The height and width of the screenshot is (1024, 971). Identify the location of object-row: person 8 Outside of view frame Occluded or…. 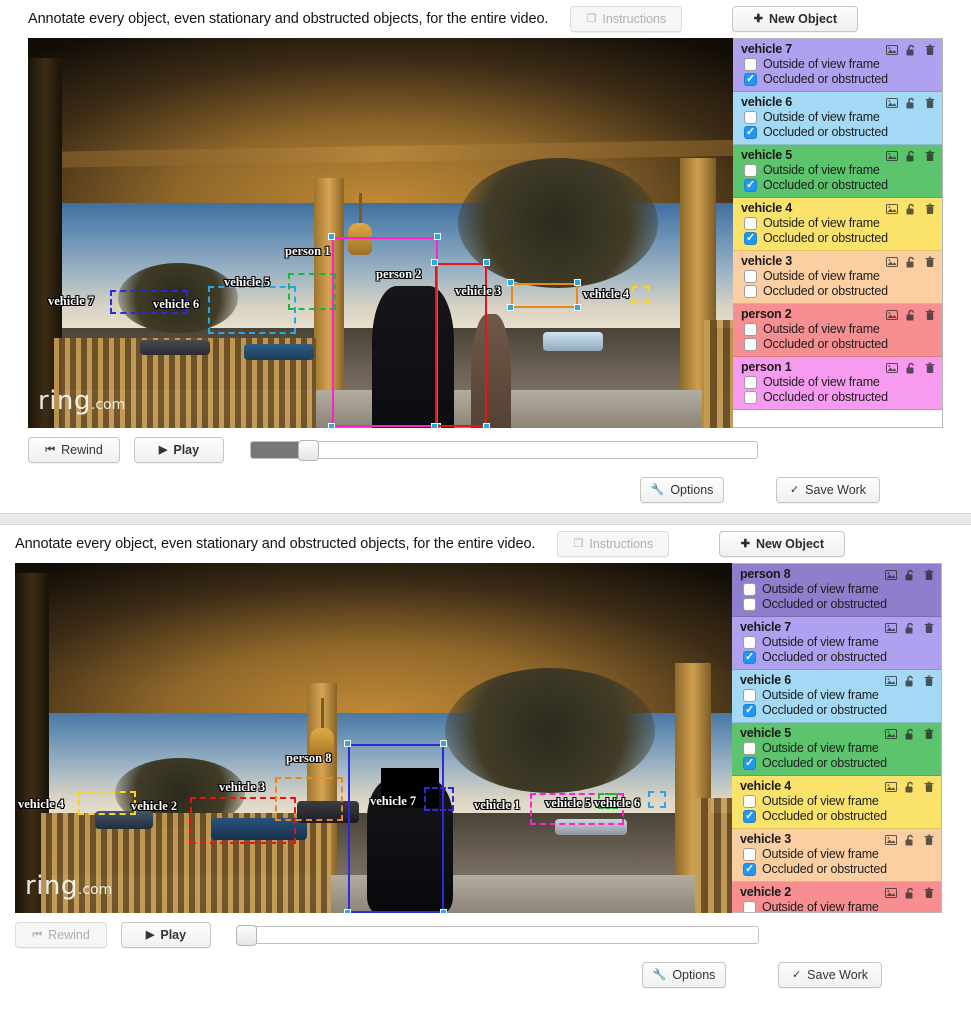
(836, 590).